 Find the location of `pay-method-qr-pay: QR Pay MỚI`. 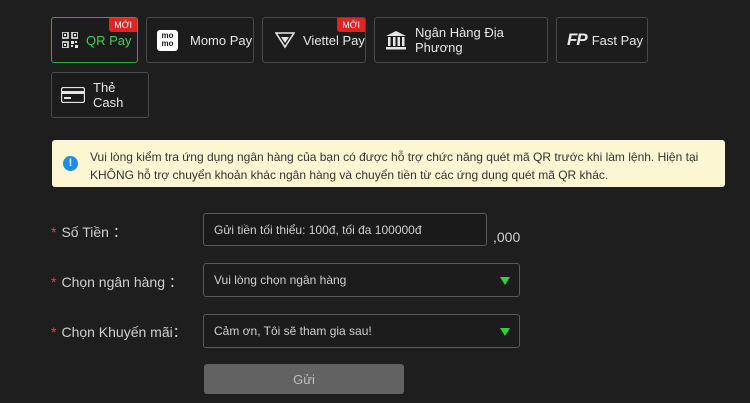

pay-method-qr-pay: QR Pay MỚI is located at coordinates (94, 40).